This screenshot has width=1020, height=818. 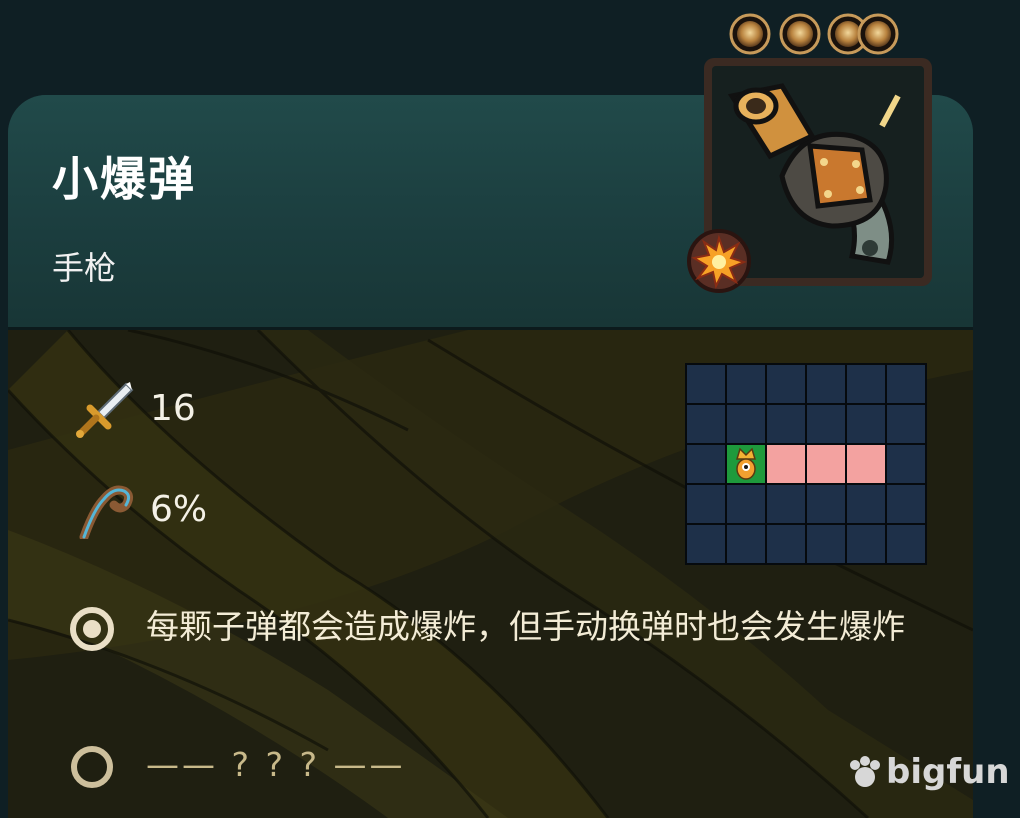 I want to click on player-origin-cell, so click(x=746, y=464).